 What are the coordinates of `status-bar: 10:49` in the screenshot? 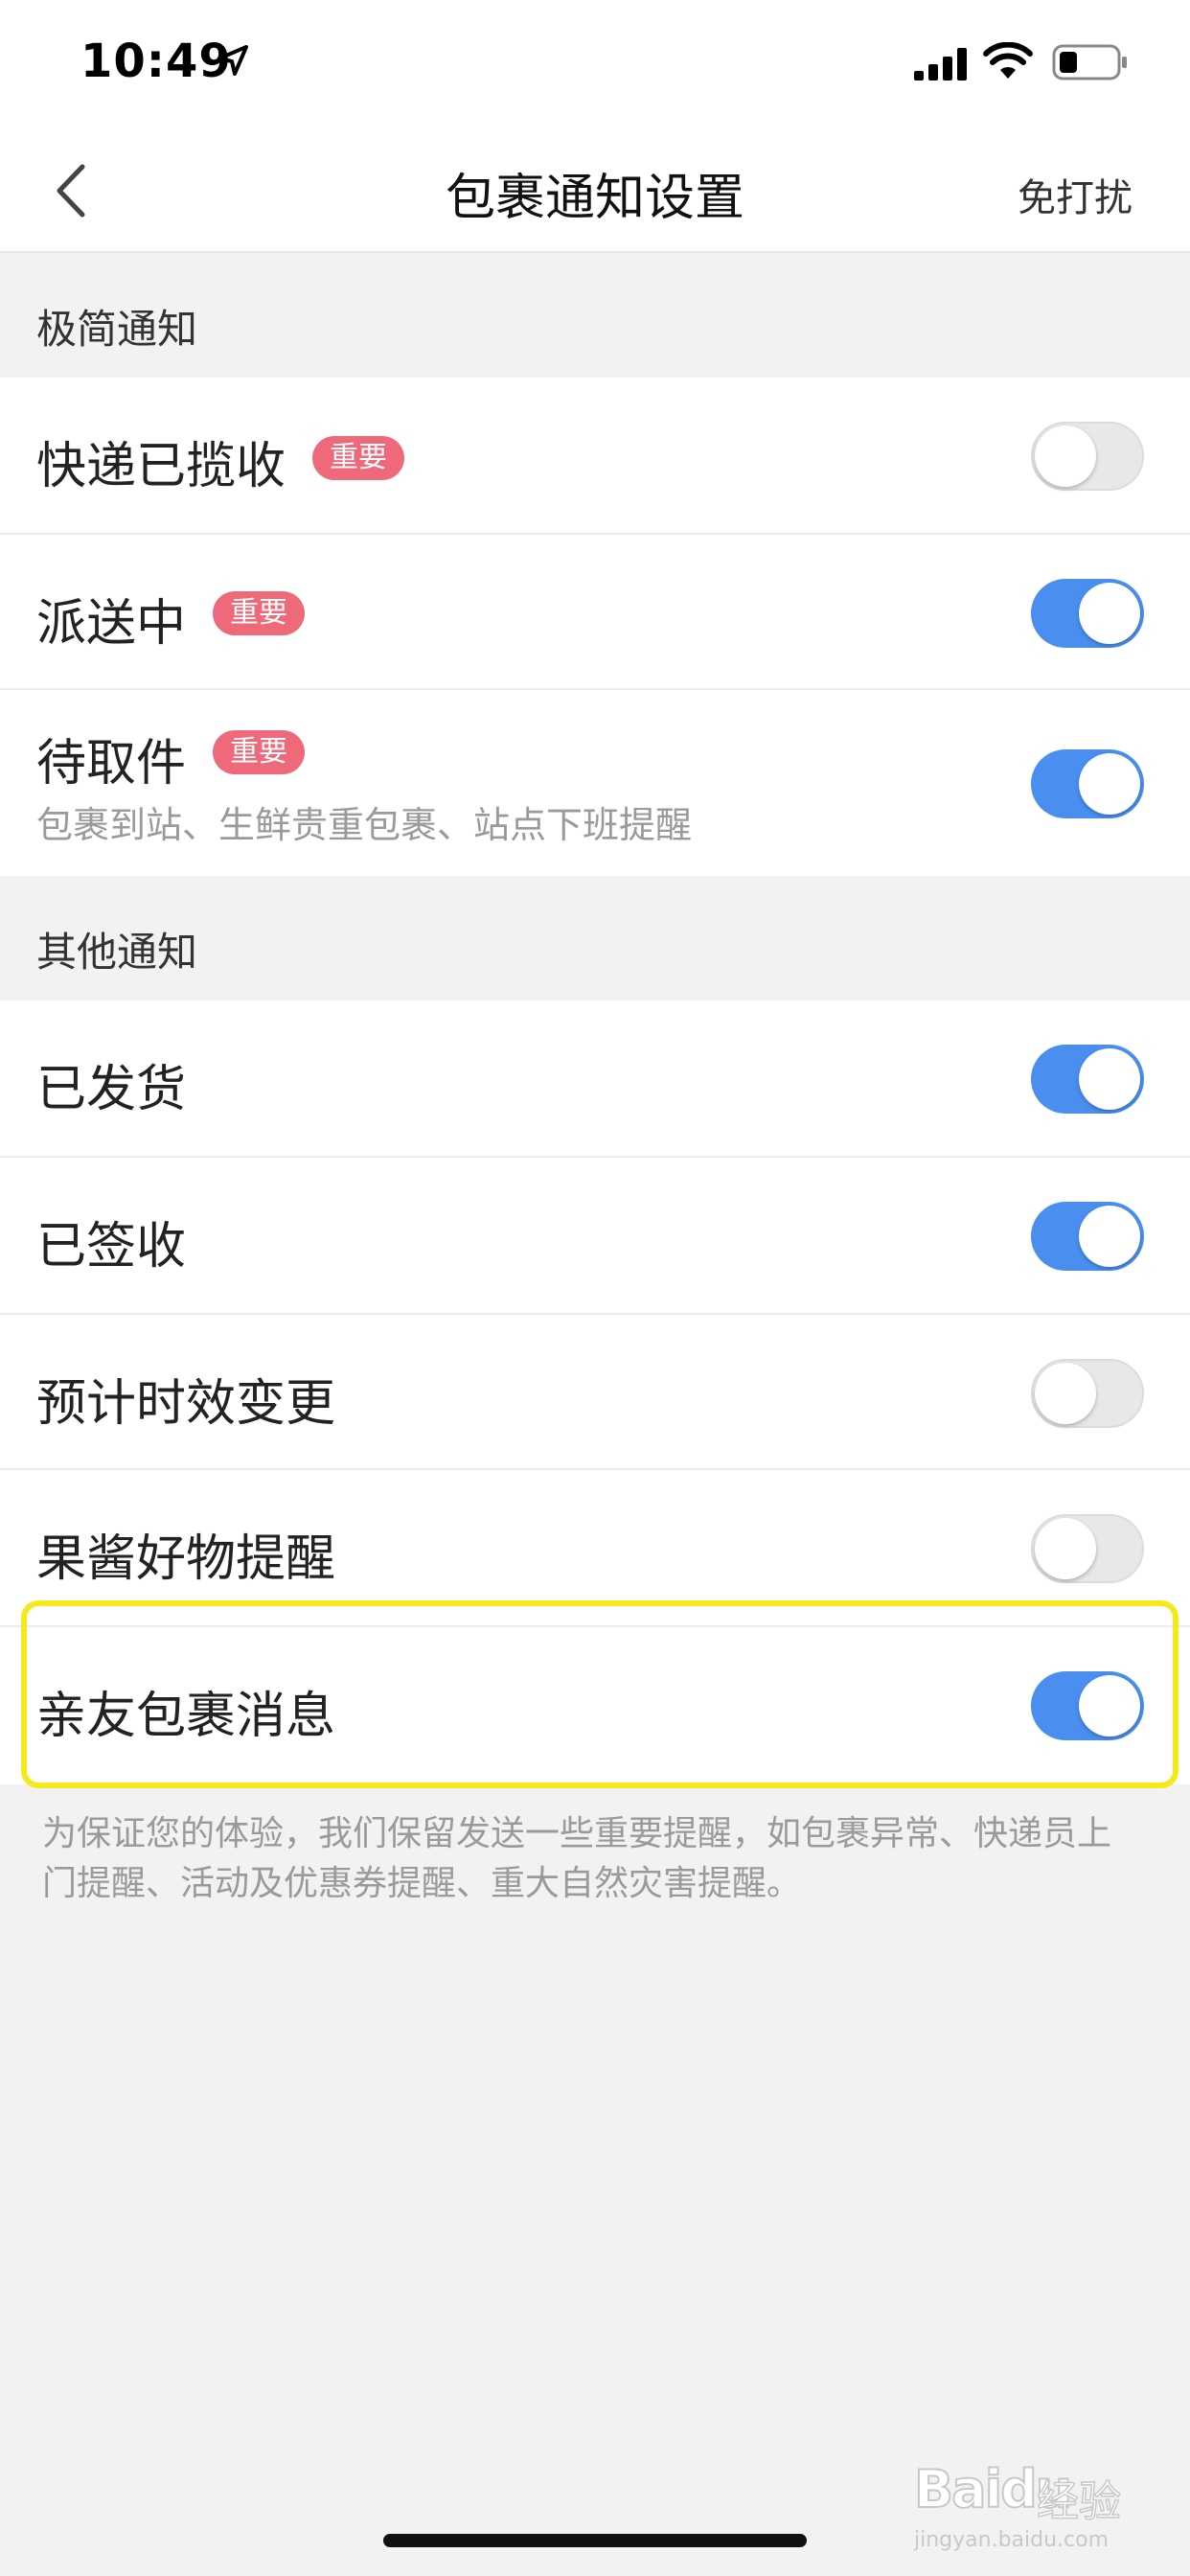 It's located at (595, 63).